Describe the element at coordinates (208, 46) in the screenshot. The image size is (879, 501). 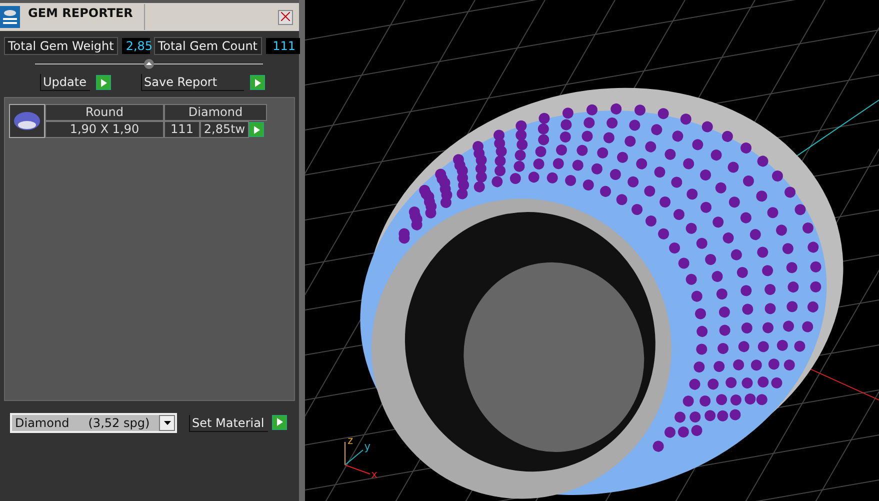
I see `total-label: Total Gem Count` at that location.